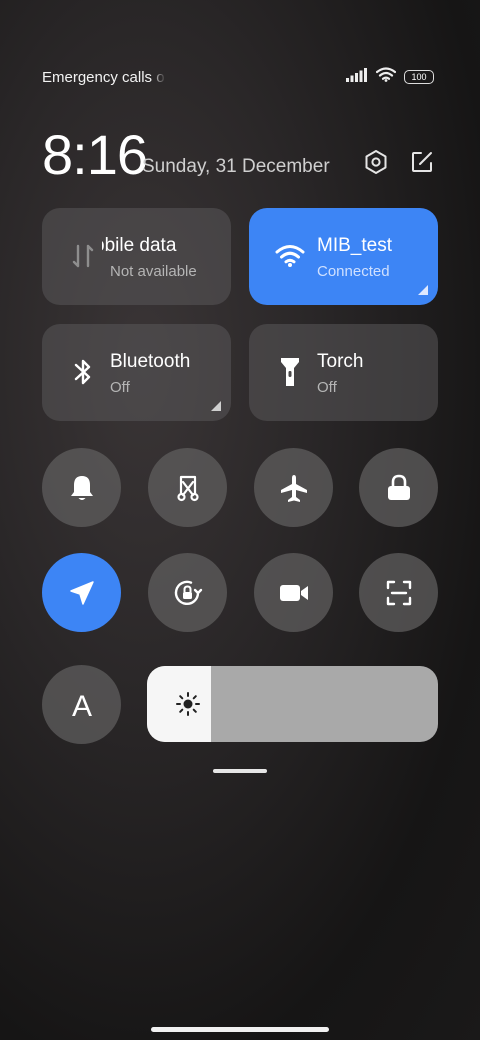 This screenshot has width=480, height=1040. I want to click on tile-mobile-data: obile data Not available, so click(136, 256).